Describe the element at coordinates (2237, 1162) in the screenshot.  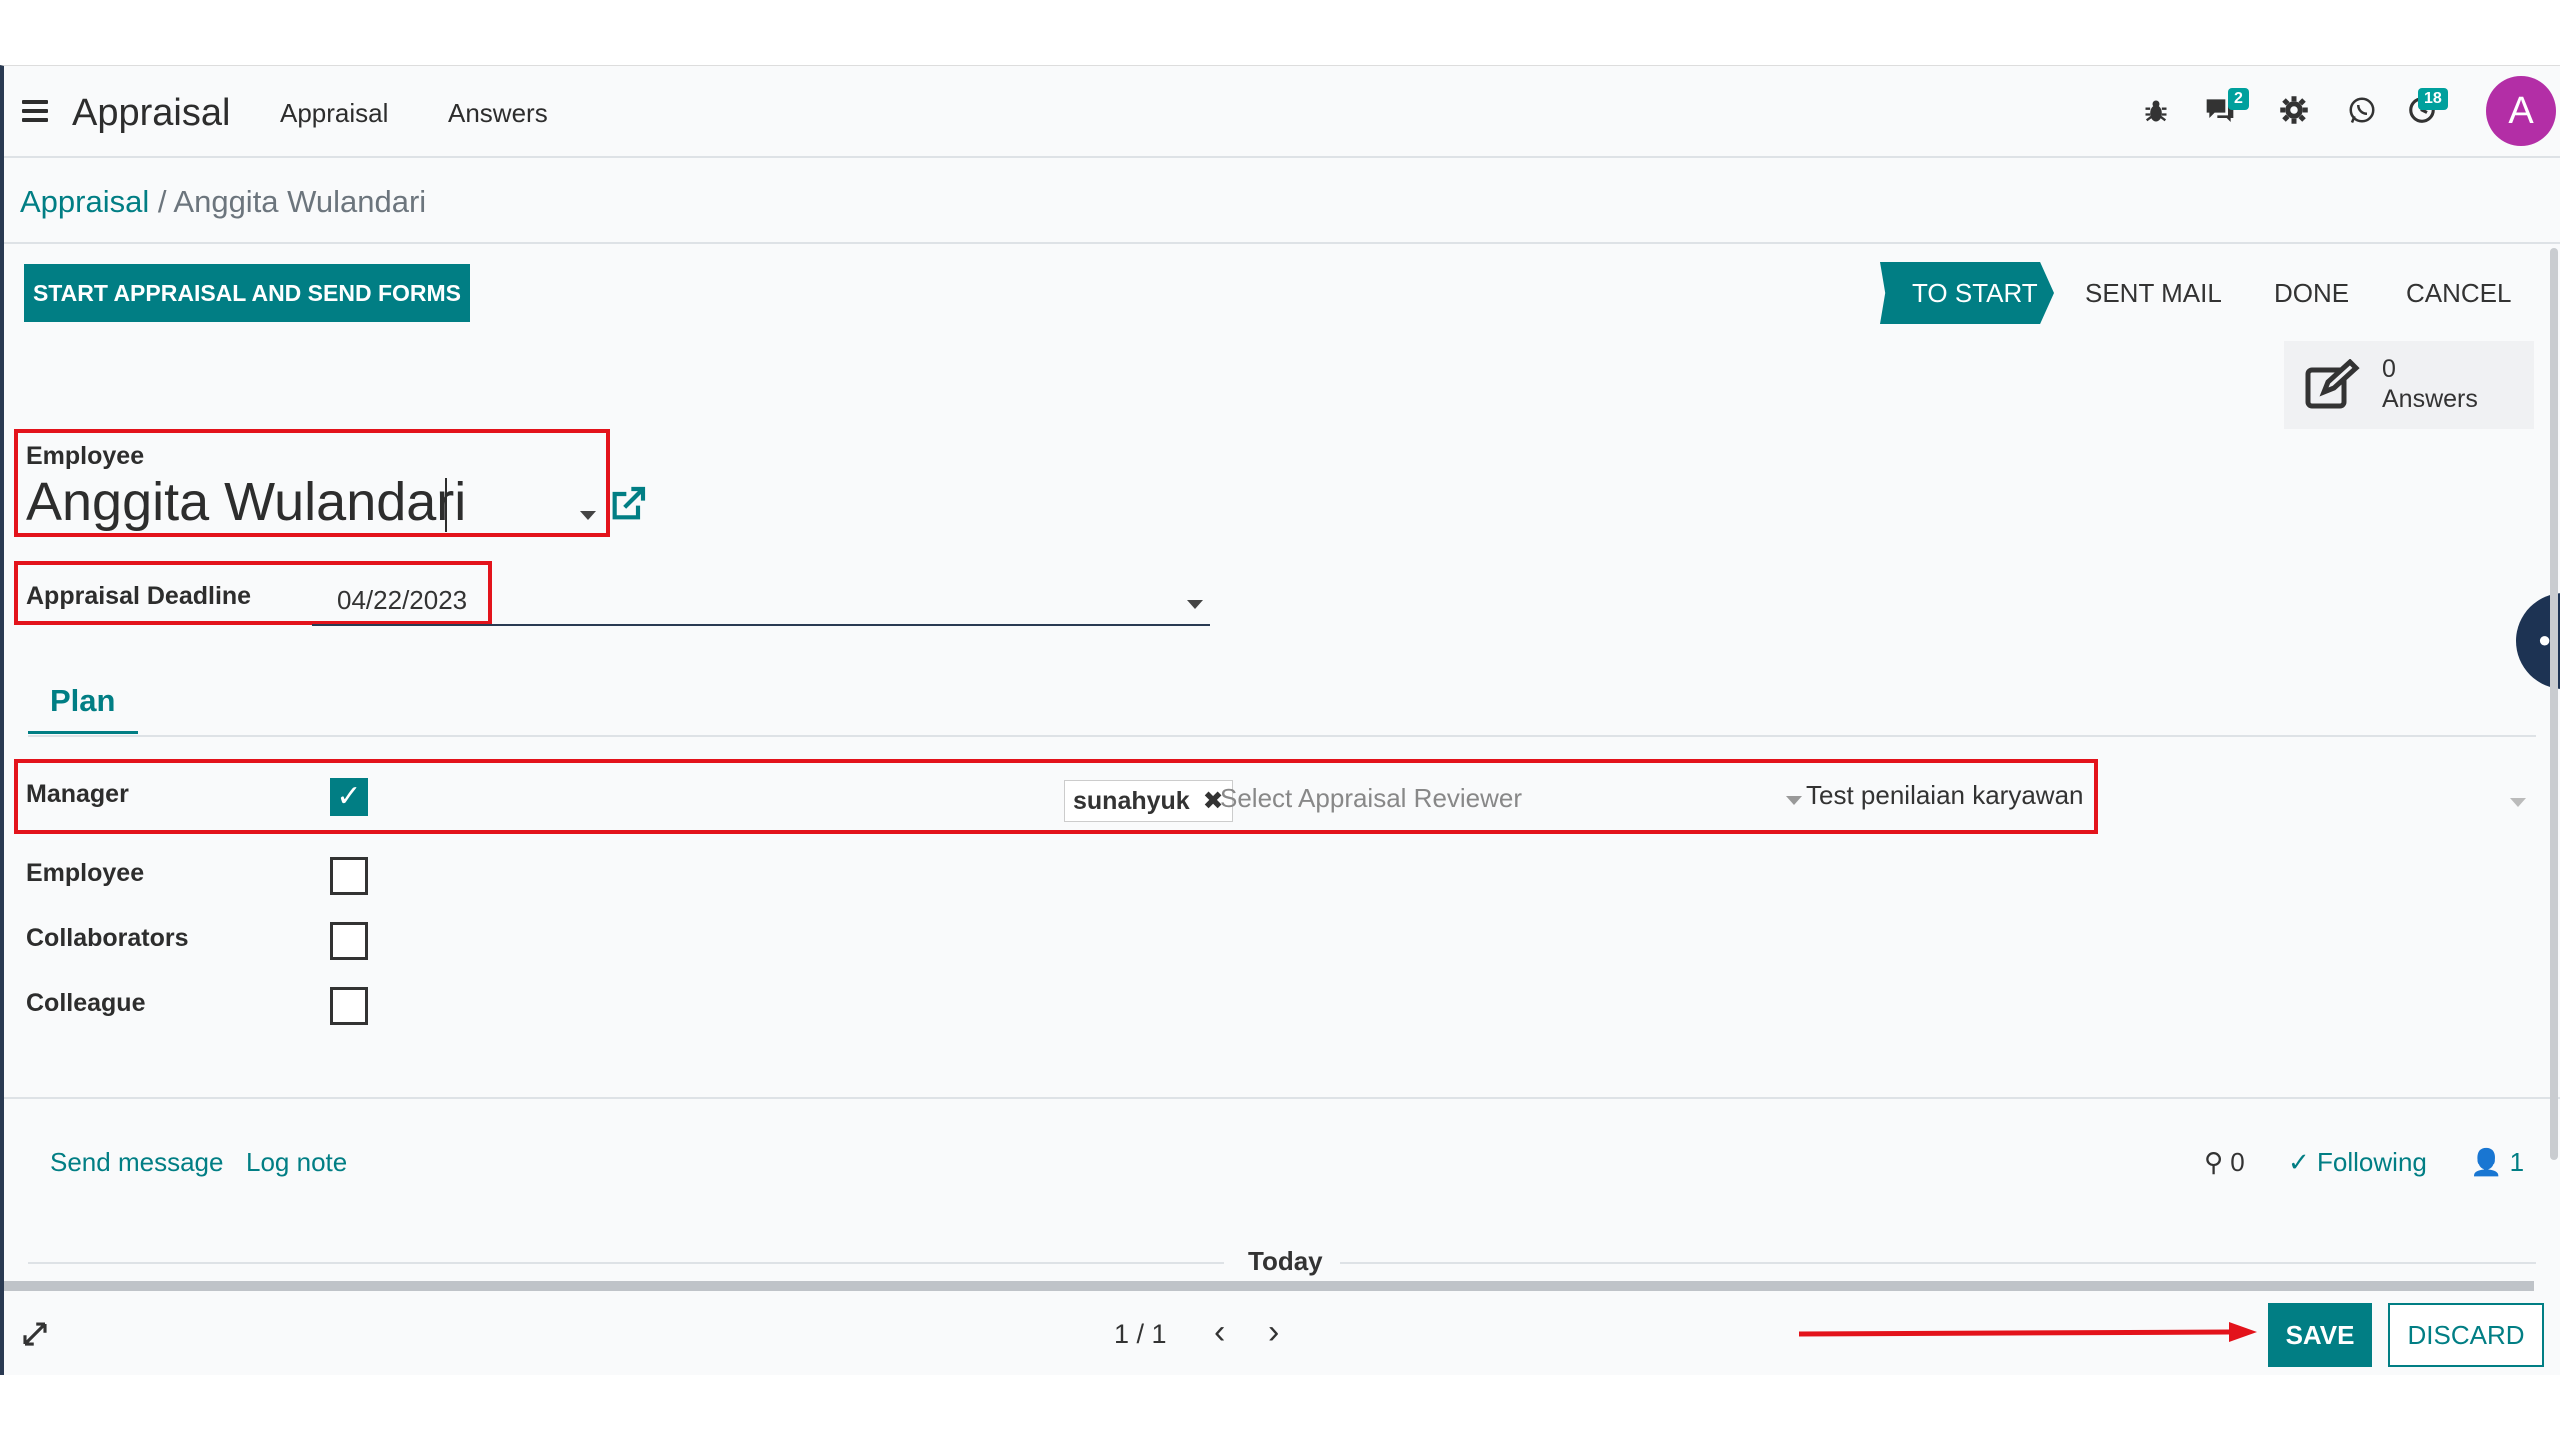
I see `attachments-count: 0` at that location.